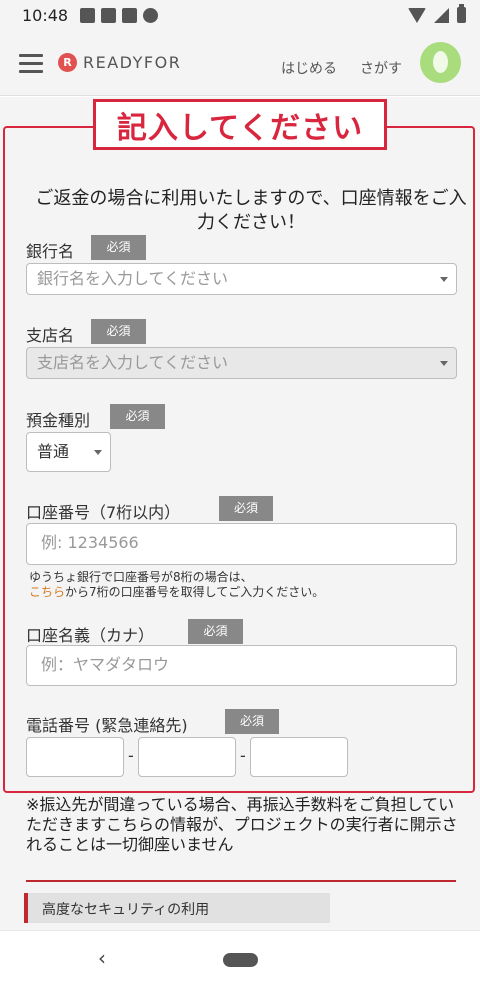  I want to click on security-section: 高度なセキュリティの利用, so click(177, 908).